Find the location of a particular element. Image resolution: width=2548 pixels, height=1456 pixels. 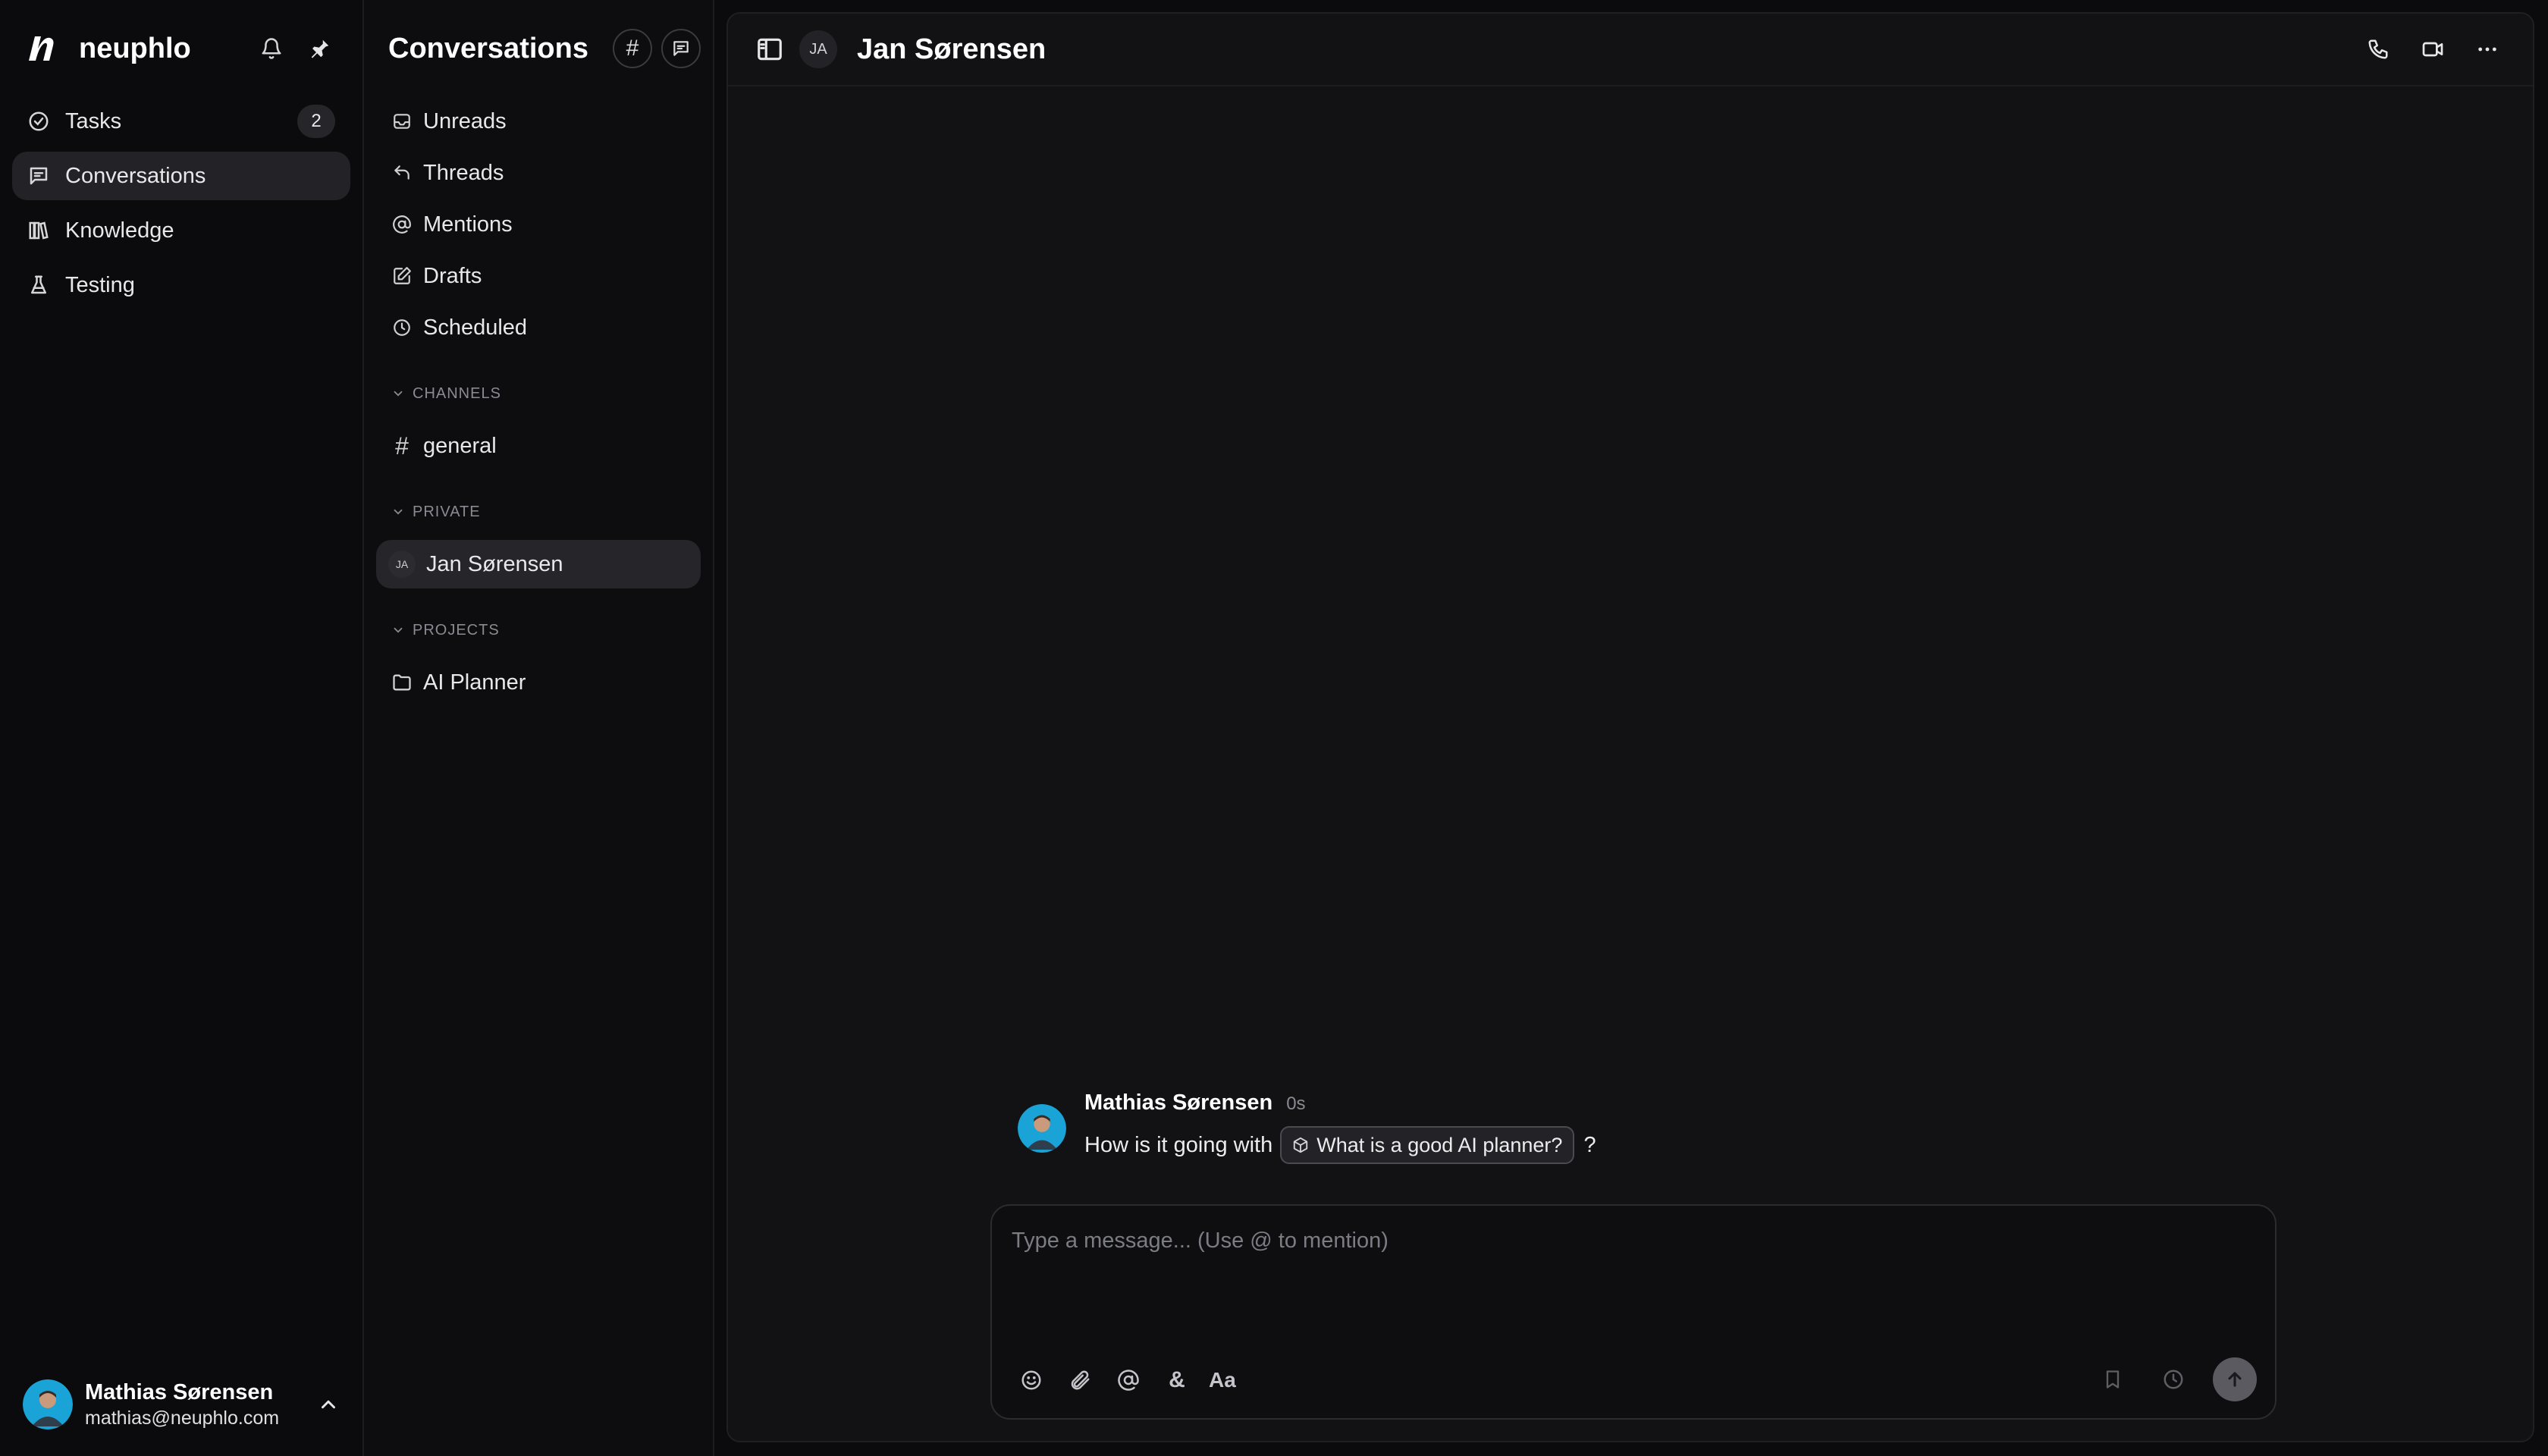

message-text: How is it going with is located at coordinates (1178, 1144).